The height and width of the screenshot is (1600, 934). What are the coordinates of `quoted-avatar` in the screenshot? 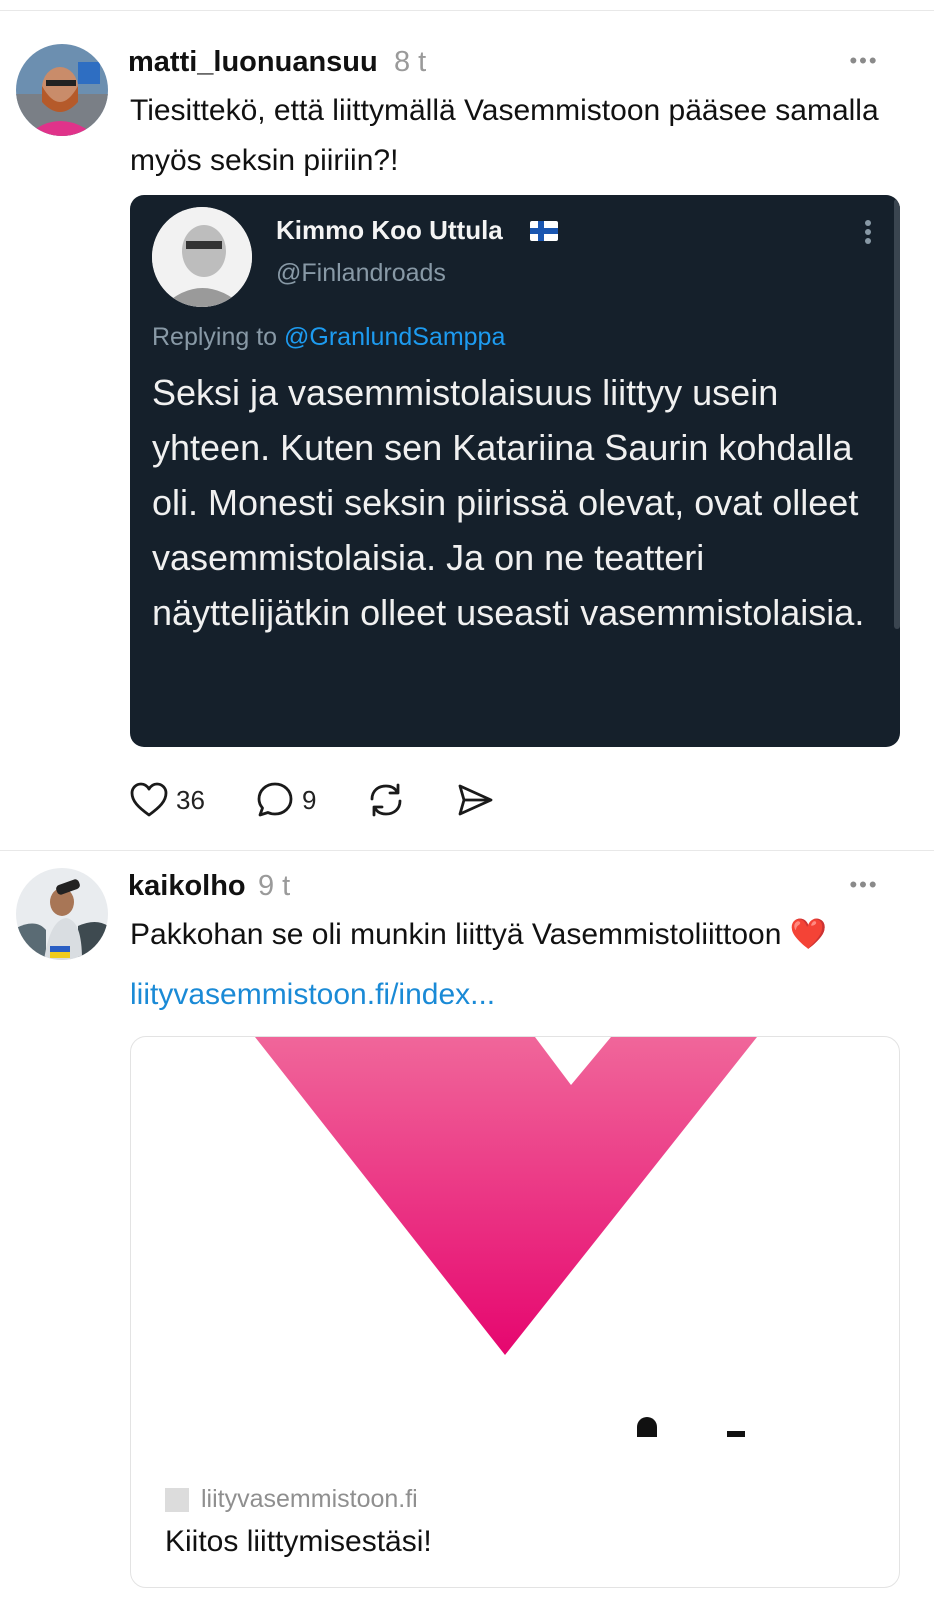 It's located at (202, 257).